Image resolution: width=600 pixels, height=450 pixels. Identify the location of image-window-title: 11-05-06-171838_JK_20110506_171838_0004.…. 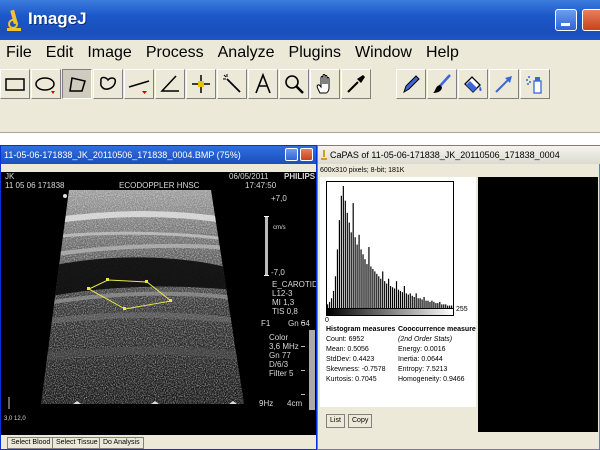
(158, 155).